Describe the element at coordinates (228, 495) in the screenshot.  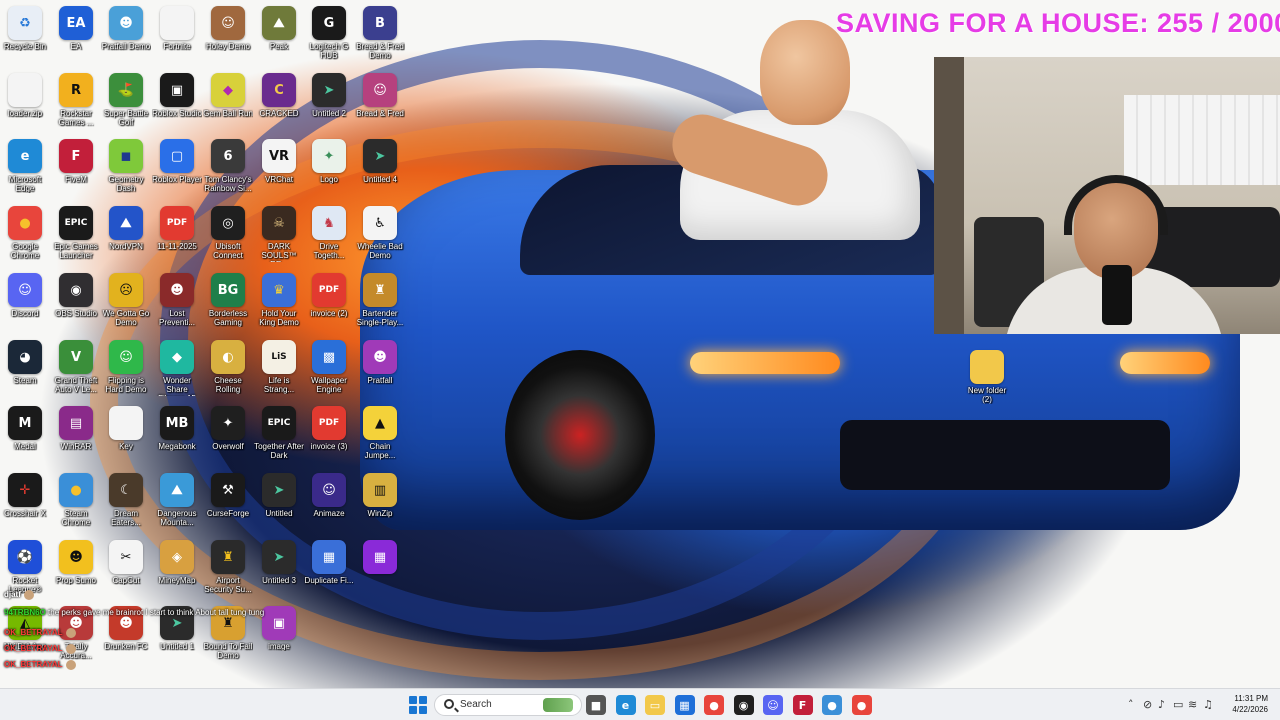
I see `desktop-icon-curseforge: ⚒ CurseForge` at that location.